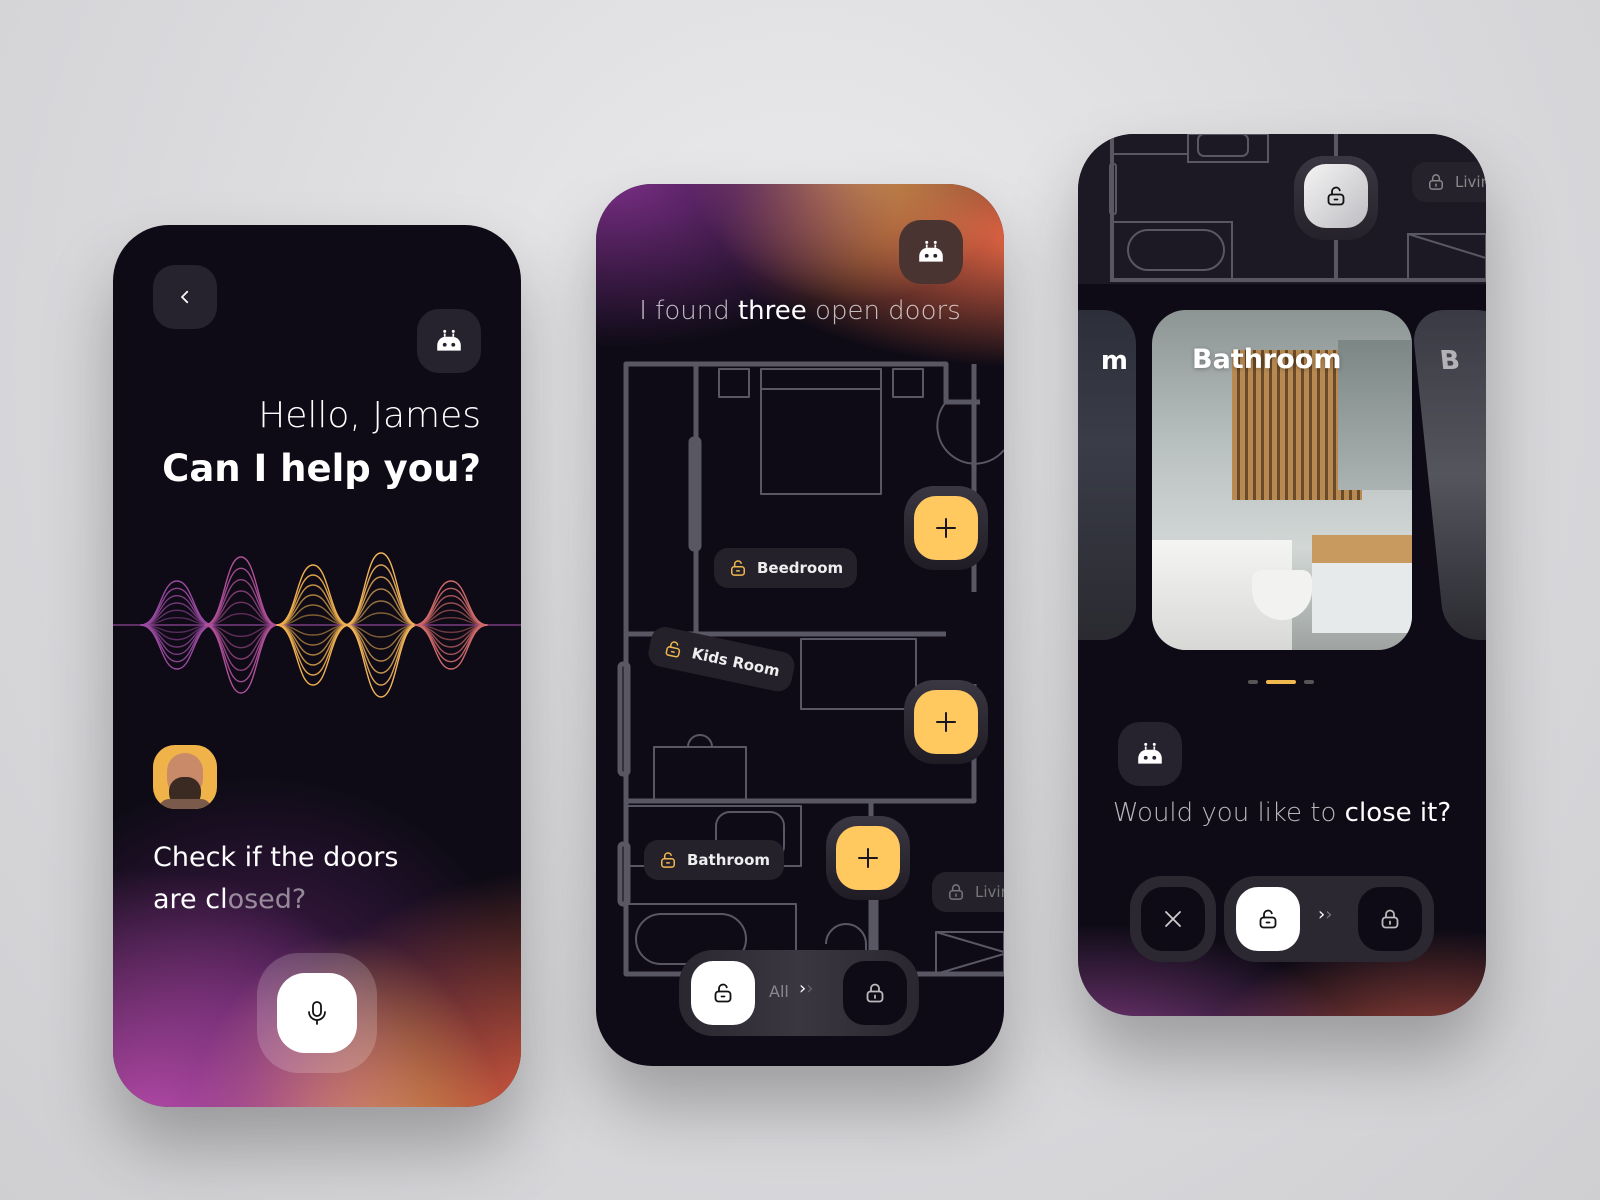 The image size is (1600, 1200). Describe the element at coordinates (267, 899) in the screenshot. I see `user-message-dim: osed?` at that location.